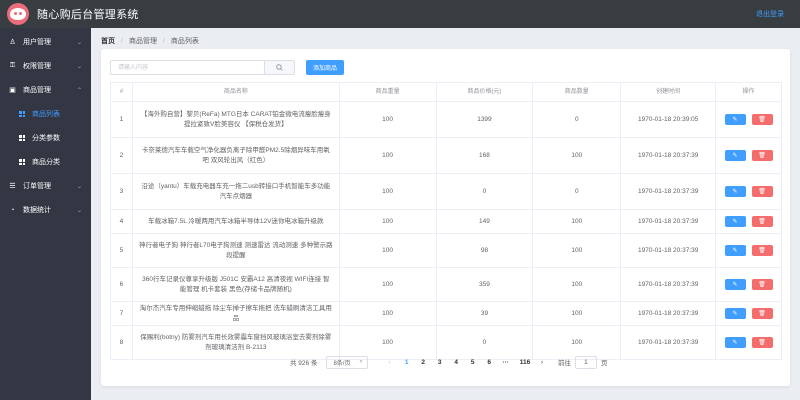 This screenshot has height=400, width=800. I want to click on sidebar-subitem-label: 商品列表, so click(46, 114).